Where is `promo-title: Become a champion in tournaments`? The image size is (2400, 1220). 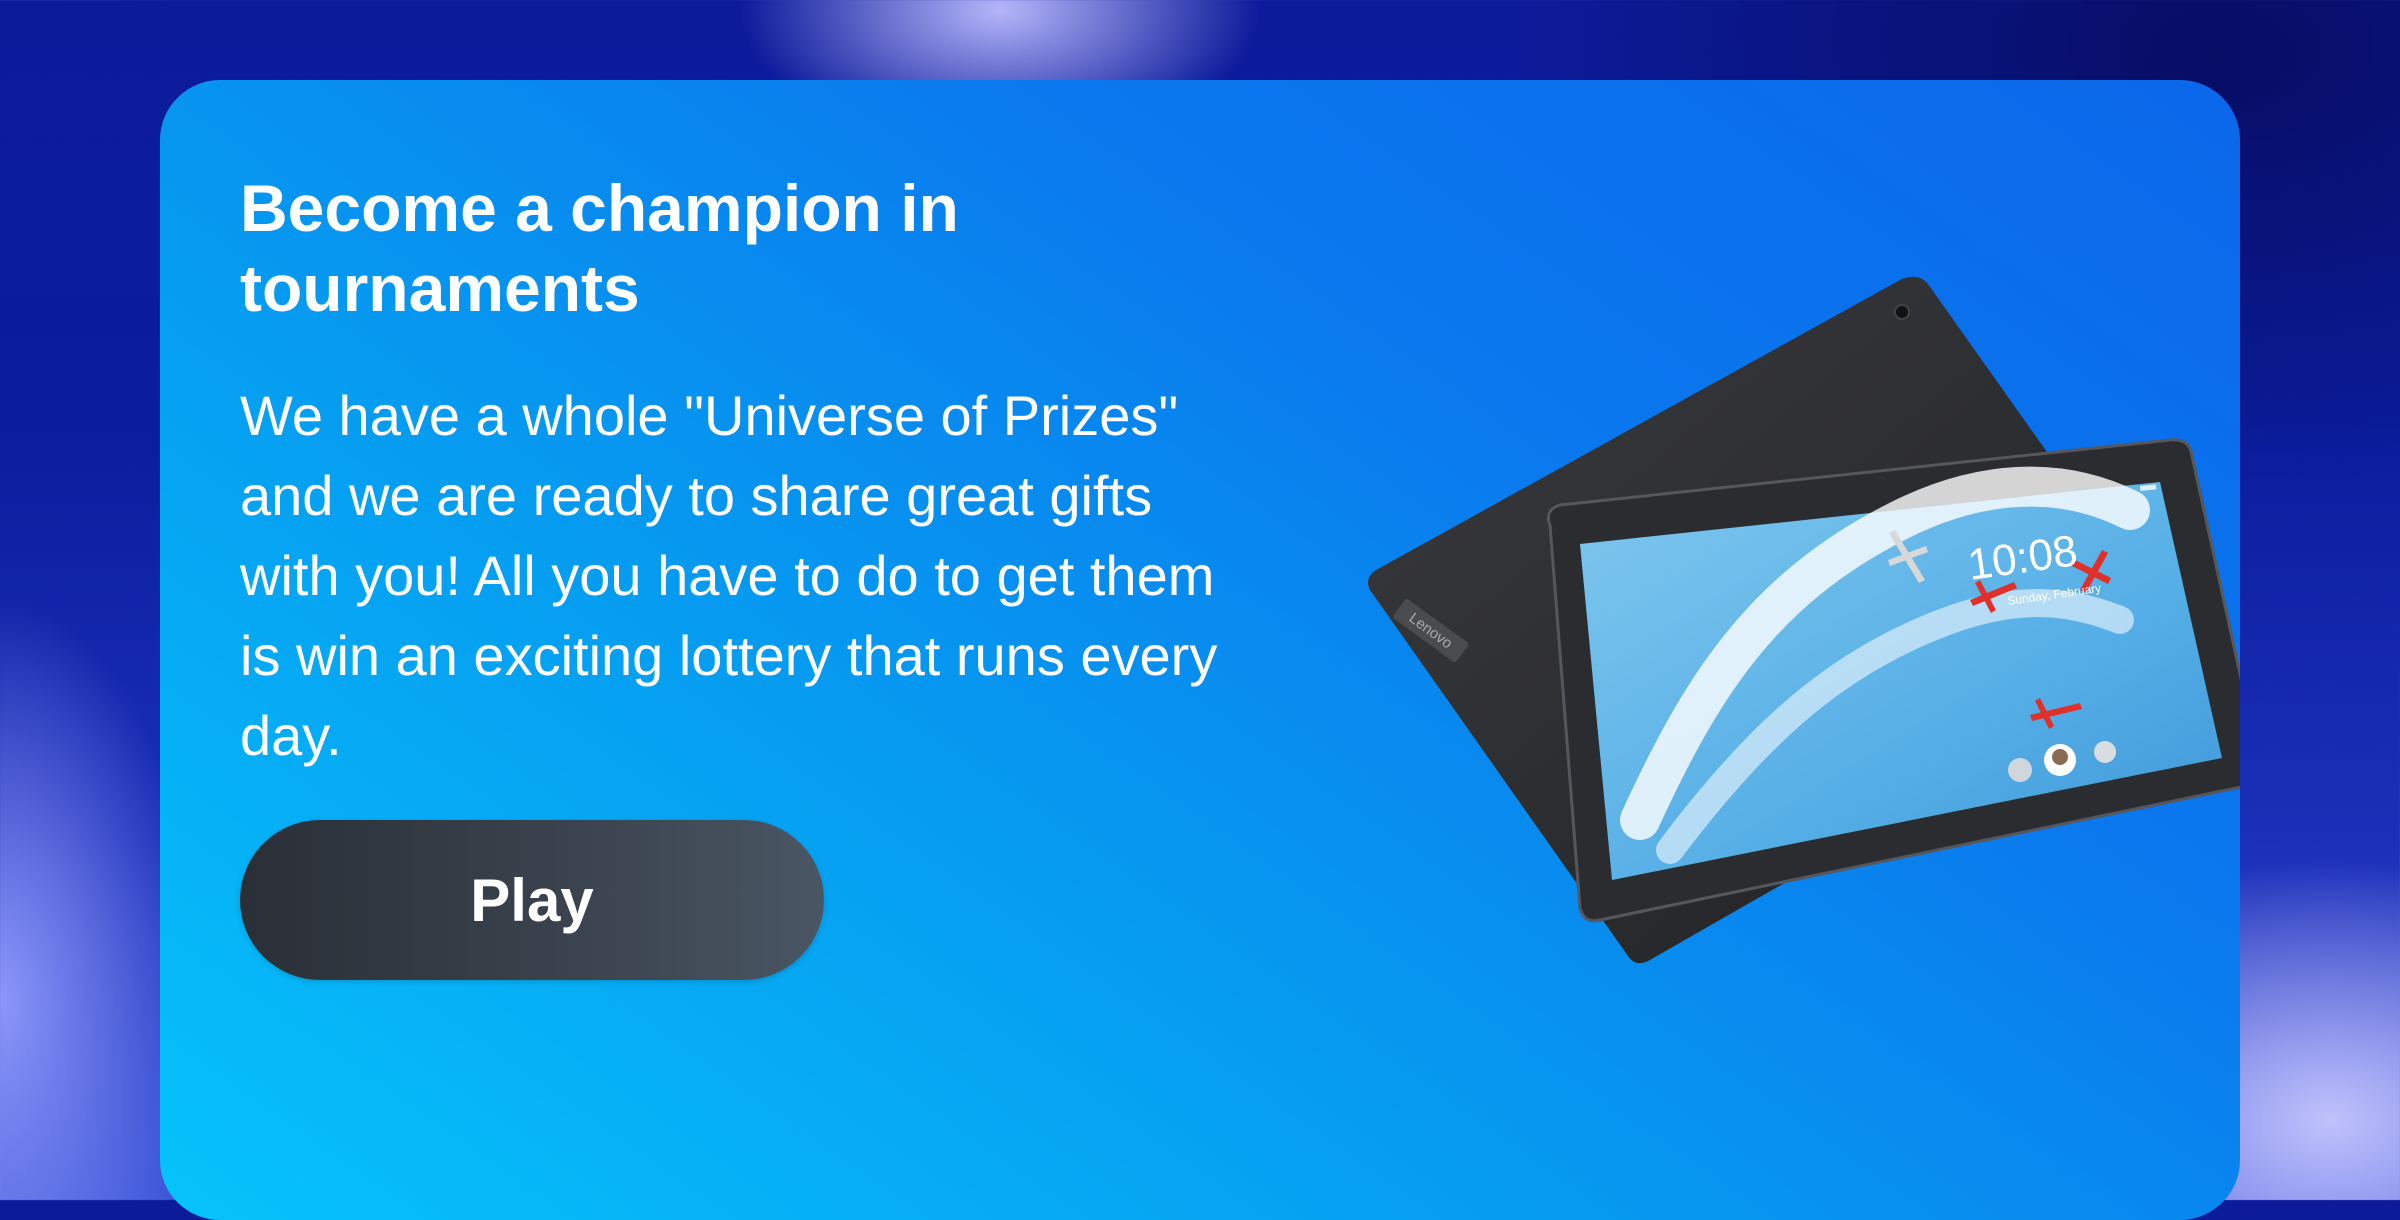
promo-title: Become a champion in tournaments is located at coordinates (599, 248).